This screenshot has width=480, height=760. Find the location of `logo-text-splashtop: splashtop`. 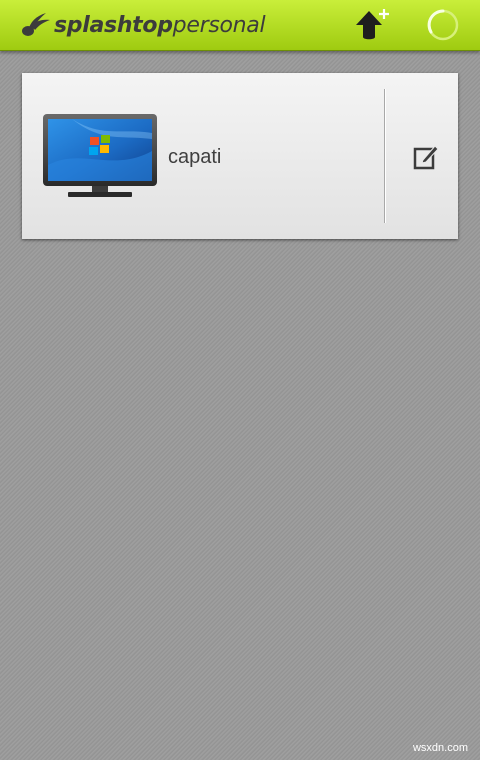

logo-text-splashtop: splashtop is located at coordinates (113, 25).